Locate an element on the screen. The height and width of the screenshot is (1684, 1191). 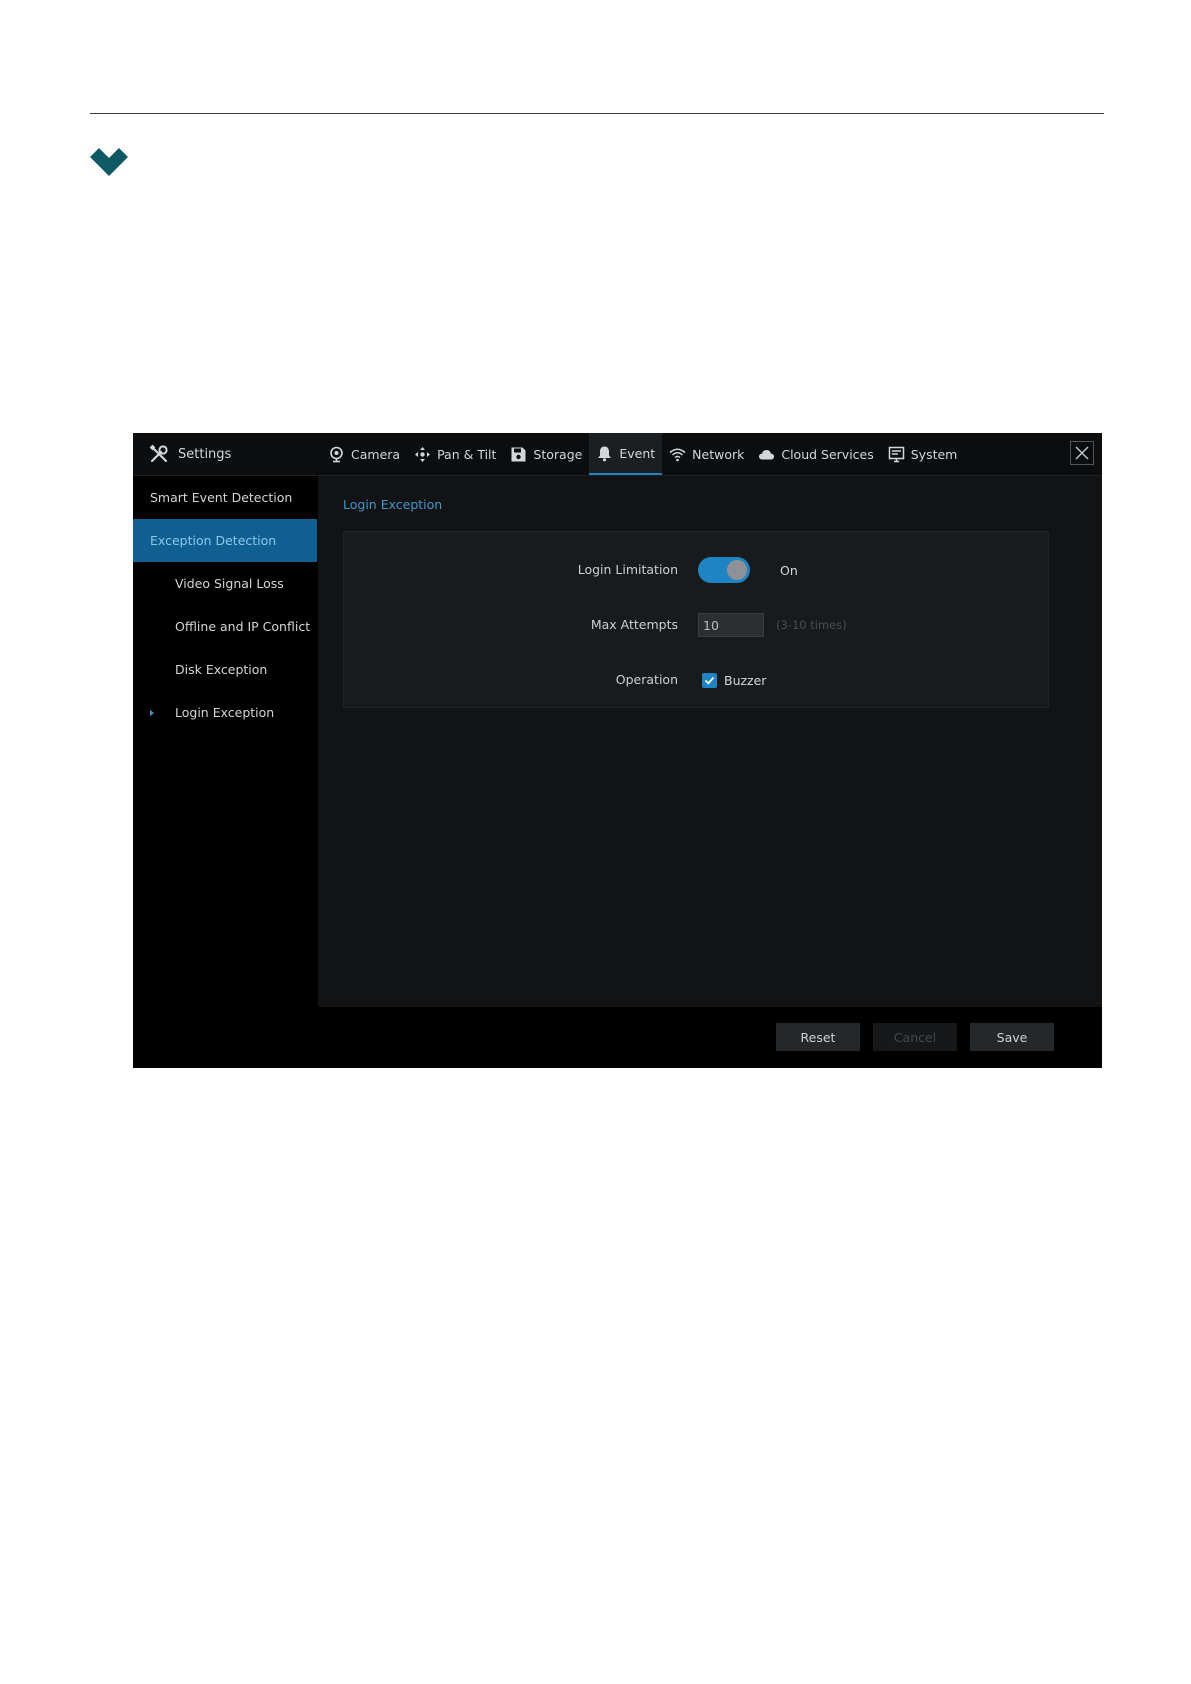
action-footer: Reset Cancel Save is located at coordinates (710, 1037).